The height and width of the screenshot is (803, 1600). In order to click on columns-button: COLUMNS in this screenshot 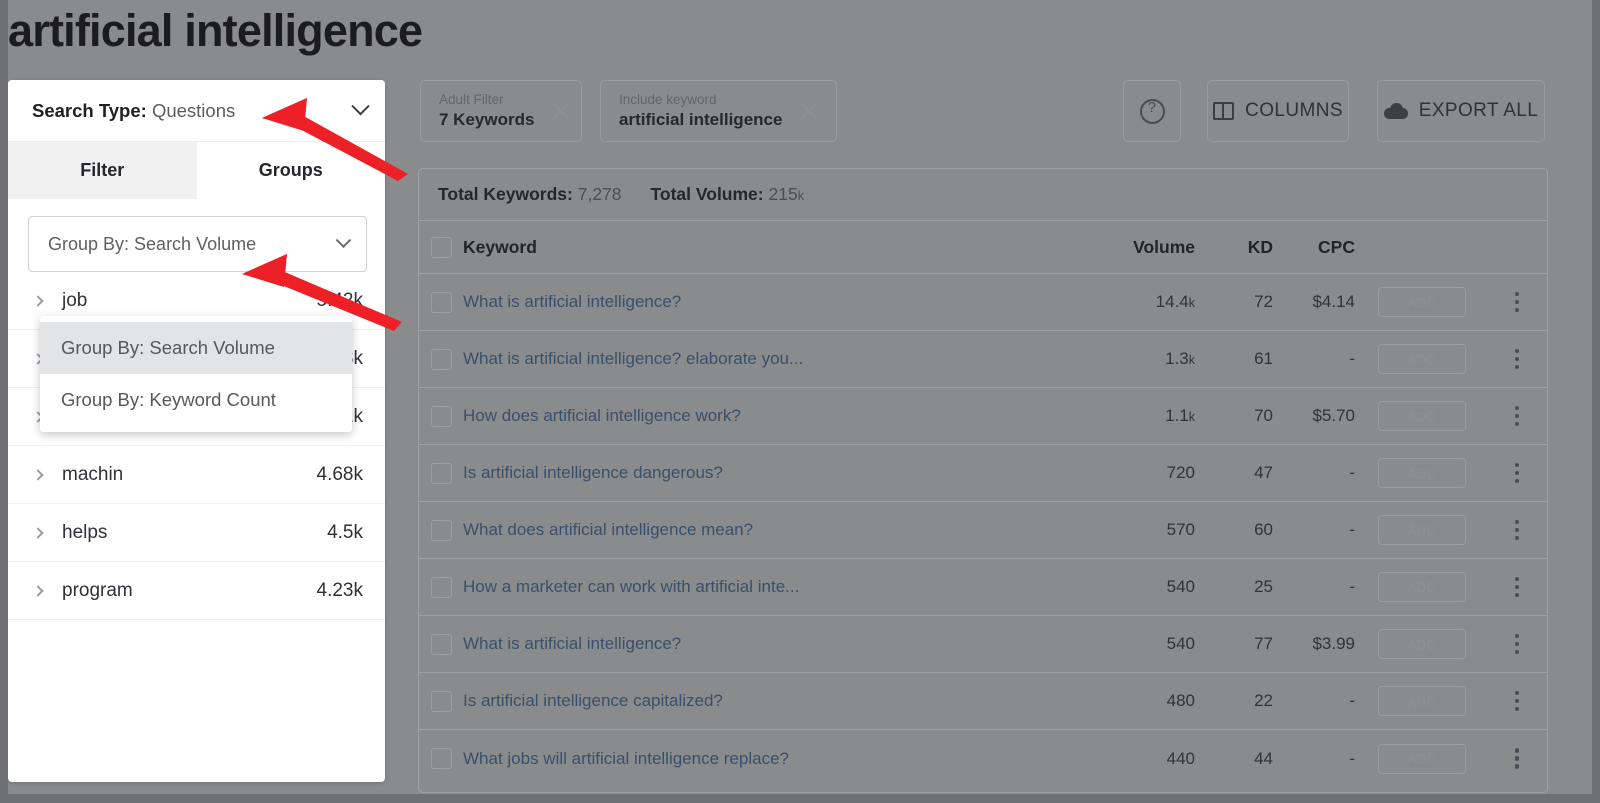, I will do `click(1278, 111)`.